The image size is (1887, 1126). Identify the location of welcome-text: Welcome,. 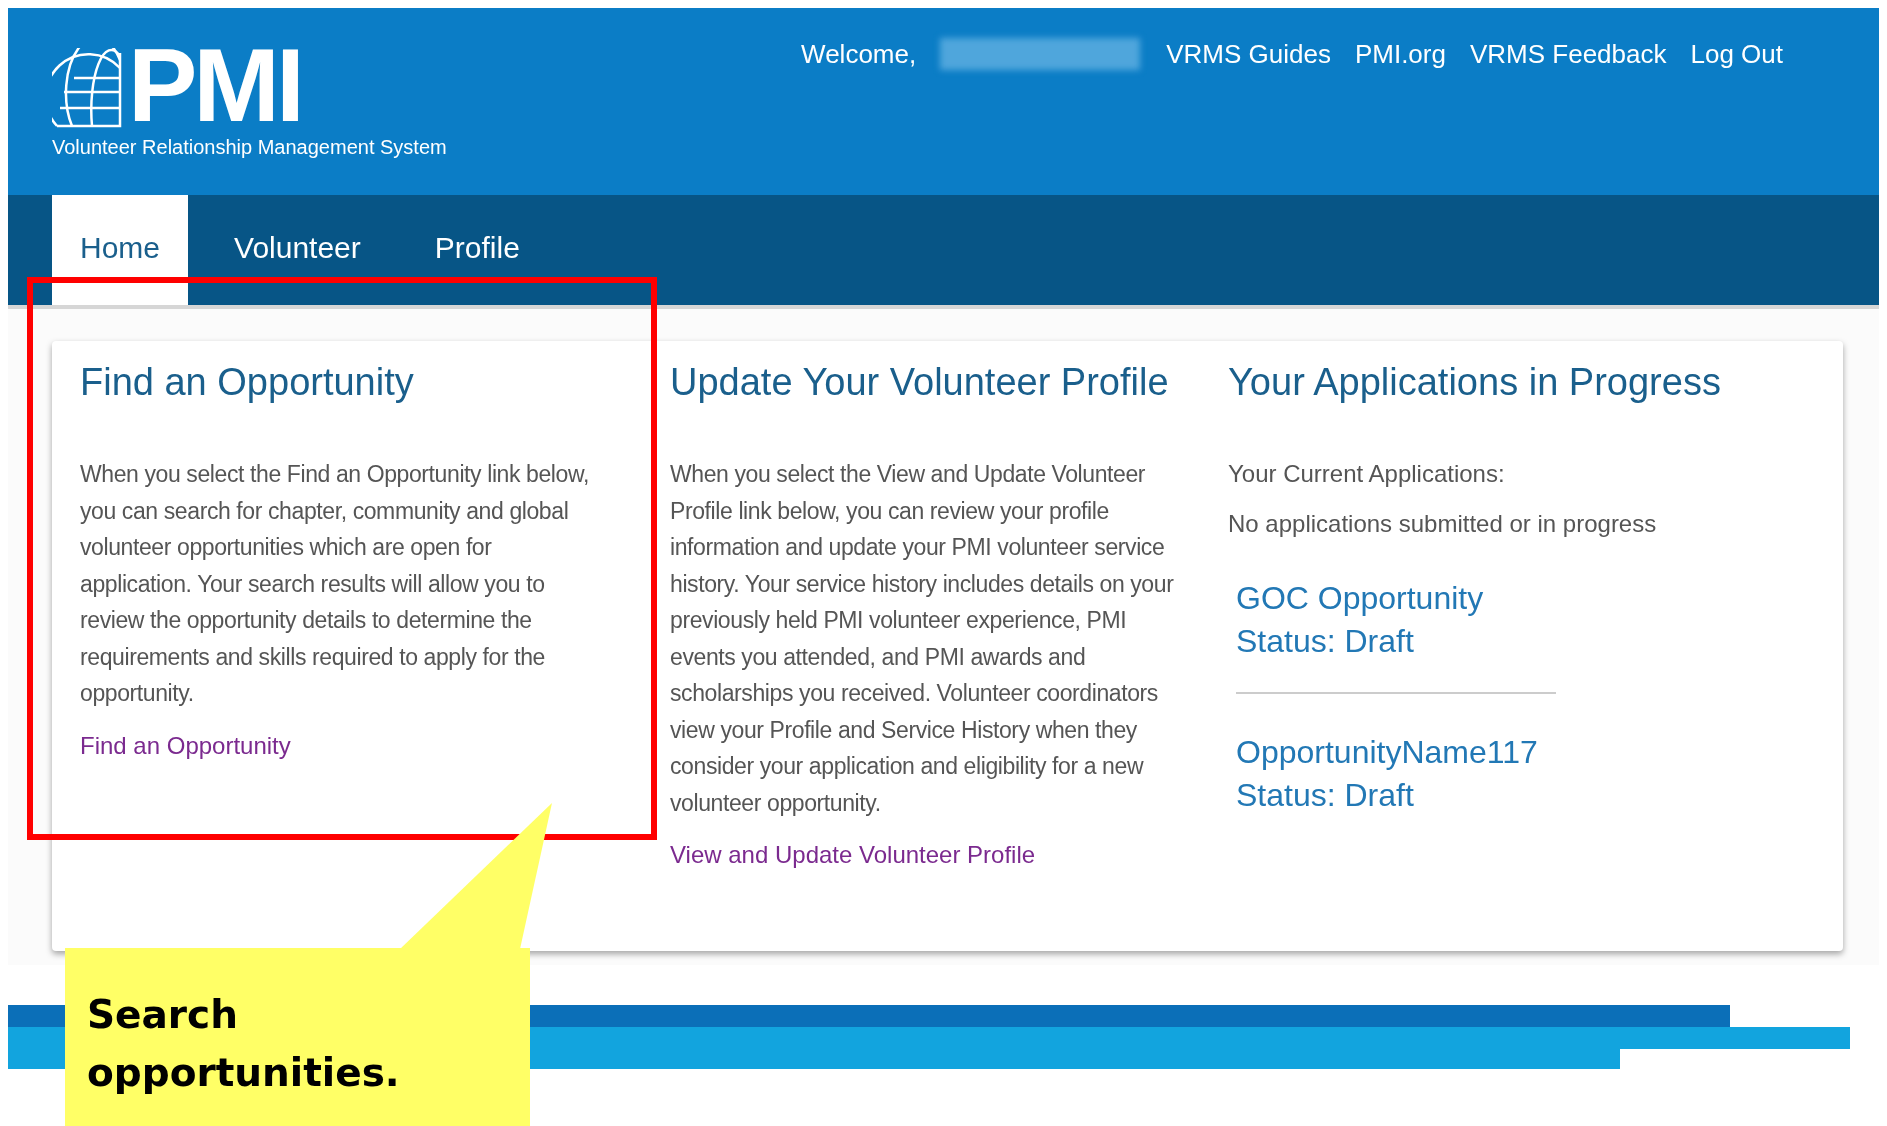
(859, 54).